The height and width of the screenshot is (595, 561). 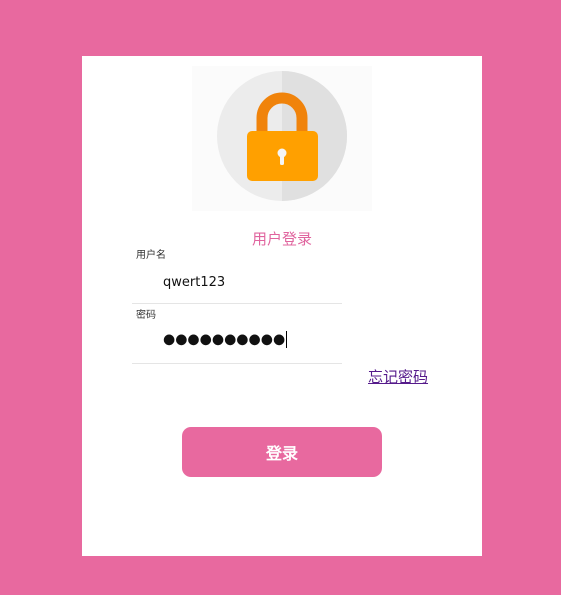 I want to click on forgot-password-link: 忘记密码, so click(x=398, y=376).